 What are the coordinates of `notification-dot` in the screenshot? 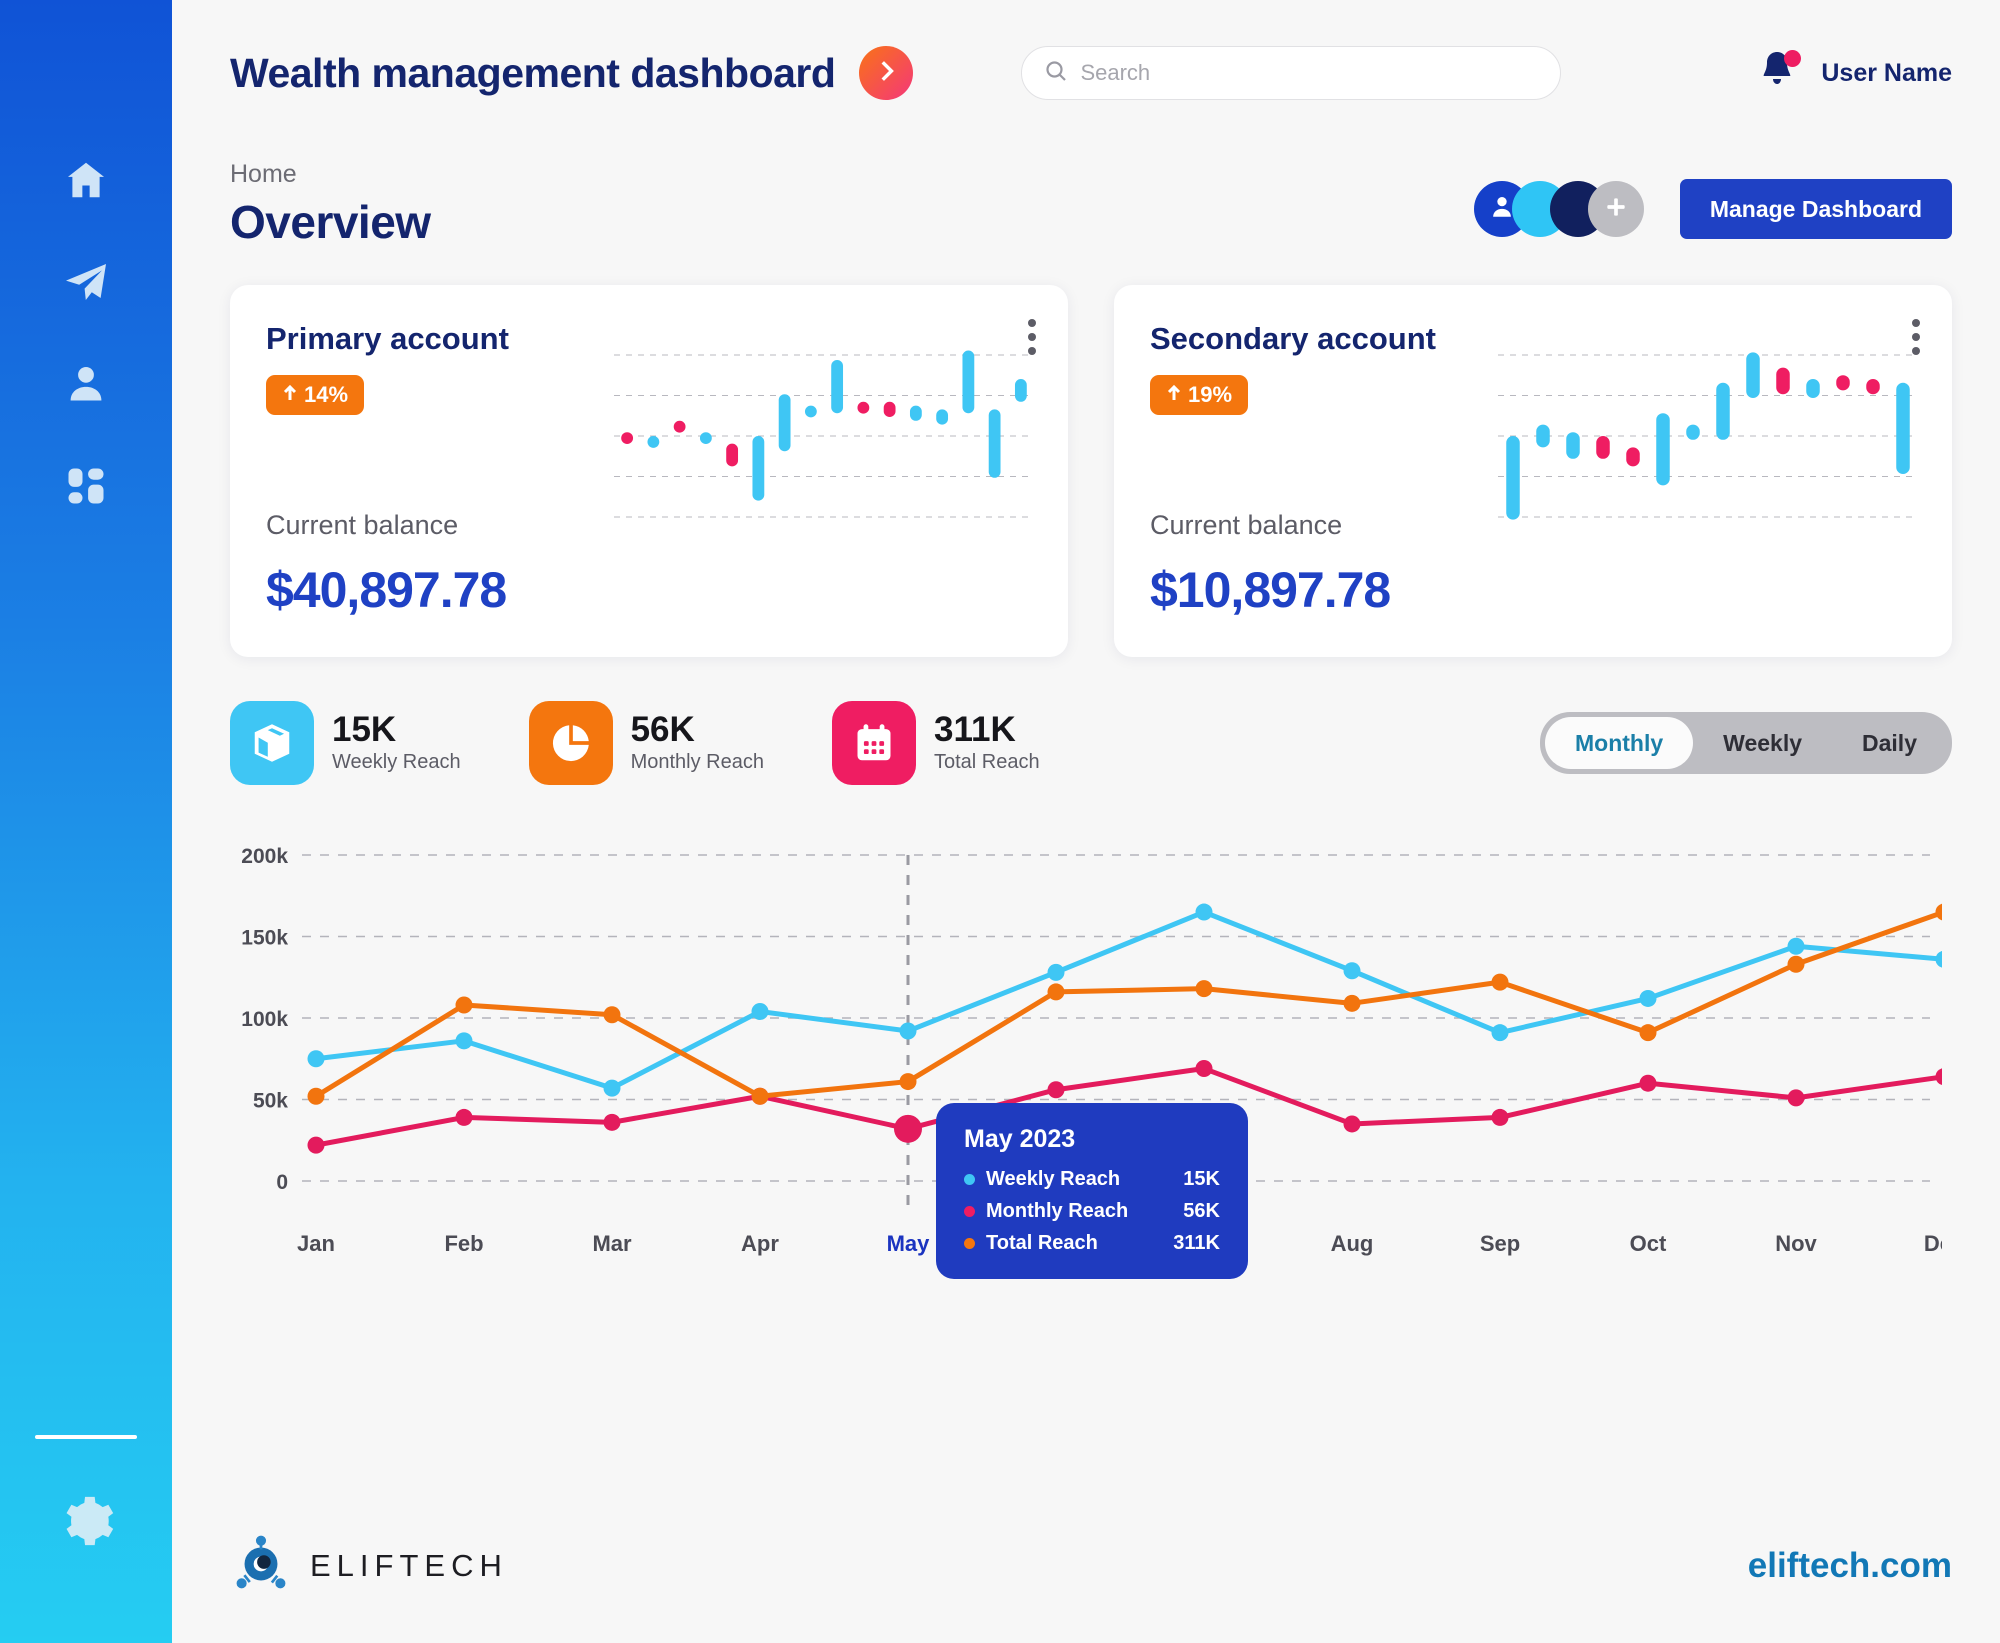 It's located at (1793, 58).